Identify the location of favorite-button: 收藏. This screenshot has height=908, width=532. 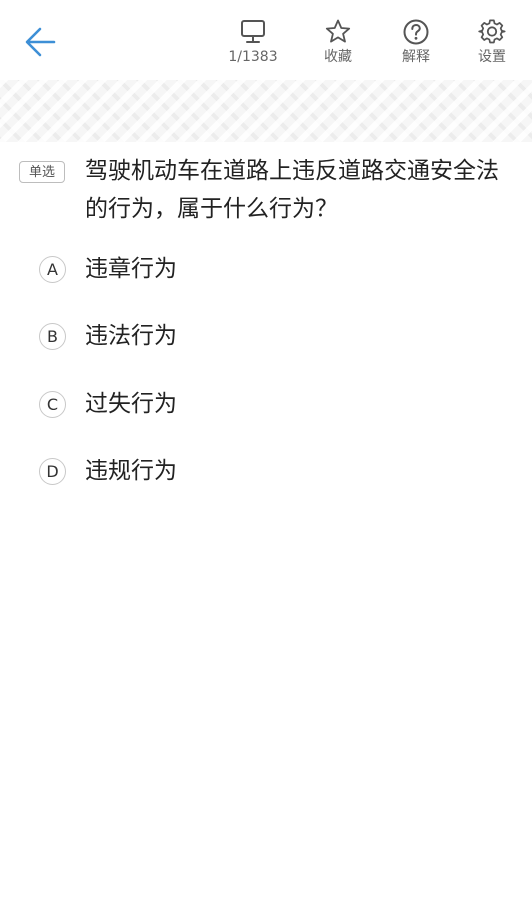
(338, 45).